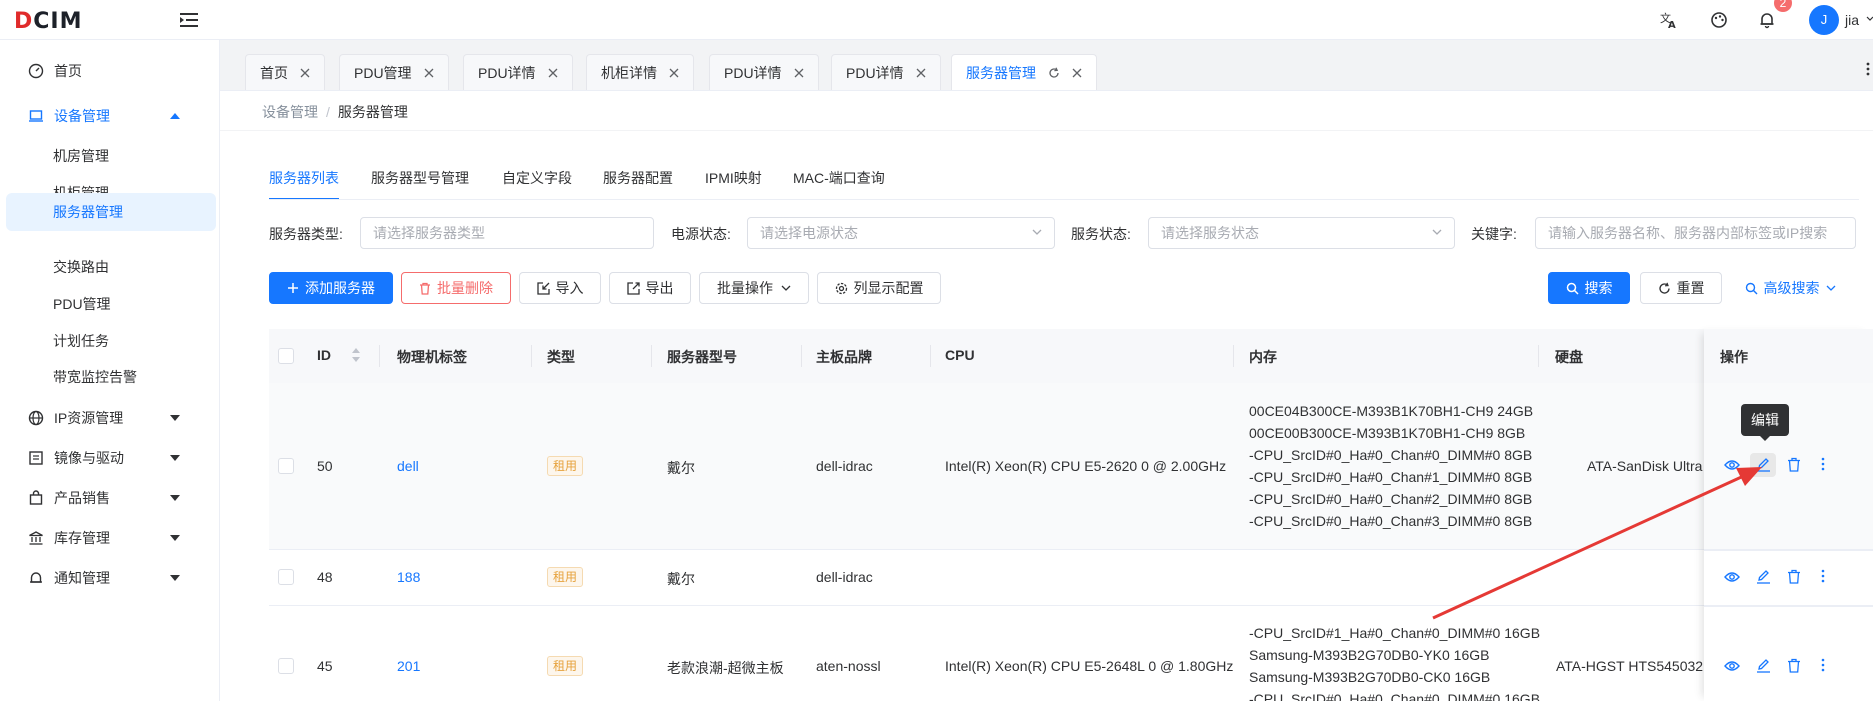  What do you see at coordinates (48, 21) in the screenshot?
I see `logo: DCIM` at bounding box center [48, 21].